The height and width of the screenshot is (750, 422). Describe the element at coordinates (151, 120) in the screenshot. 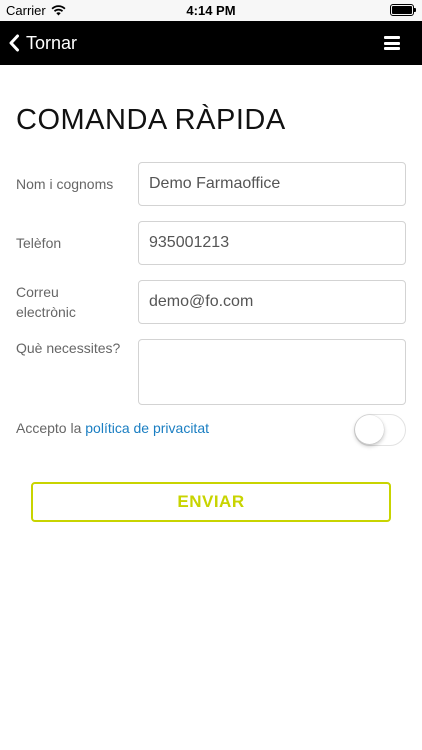

I see `page-title: COMANDA RÀPIDA` at that location.